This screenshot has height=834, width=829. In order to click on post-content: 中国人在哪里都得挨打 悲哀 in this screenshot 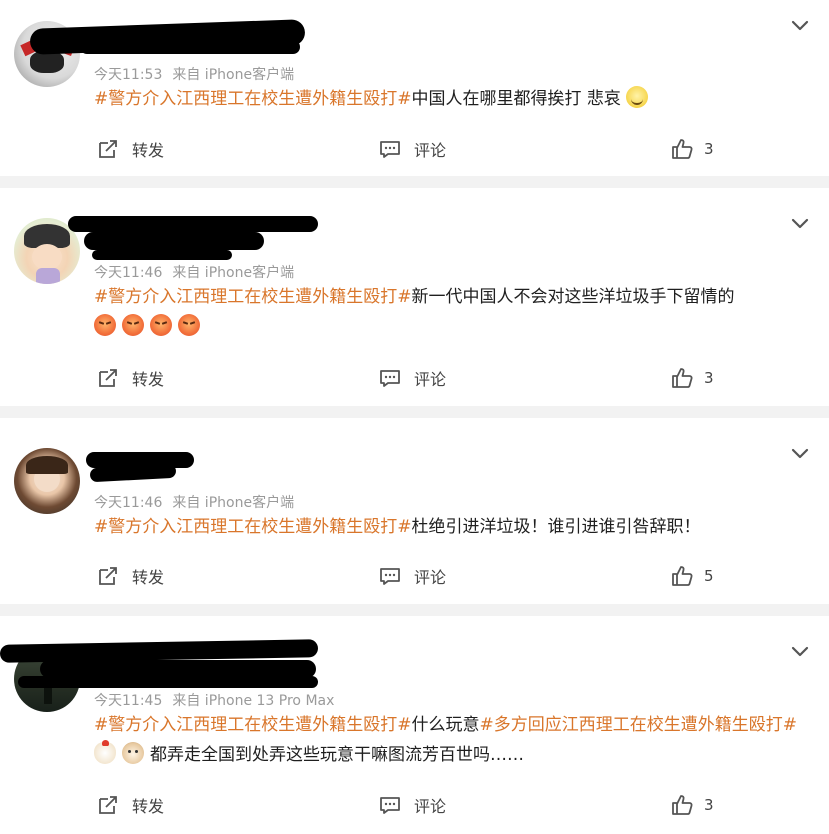, I will do `click(516, 99)`.